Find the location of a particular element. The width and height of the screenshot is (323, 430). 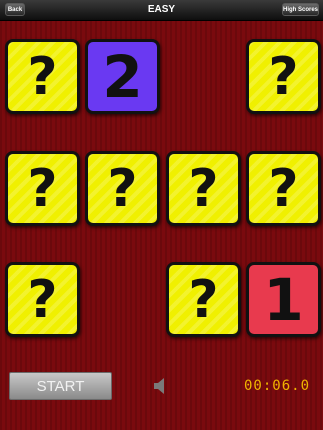

start-button: START is located at coordinates (60, 386).